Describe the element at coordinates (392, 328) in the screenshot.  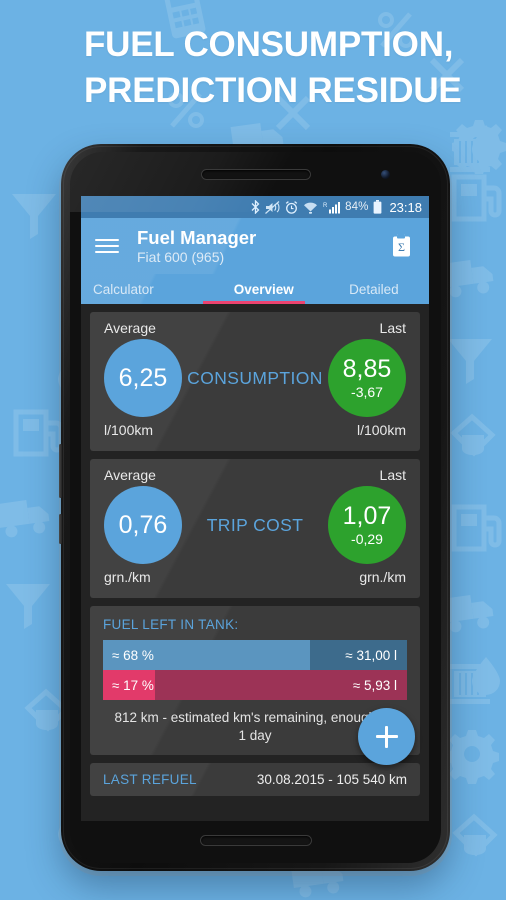
I see `consumption-last-label: Last` at that location.